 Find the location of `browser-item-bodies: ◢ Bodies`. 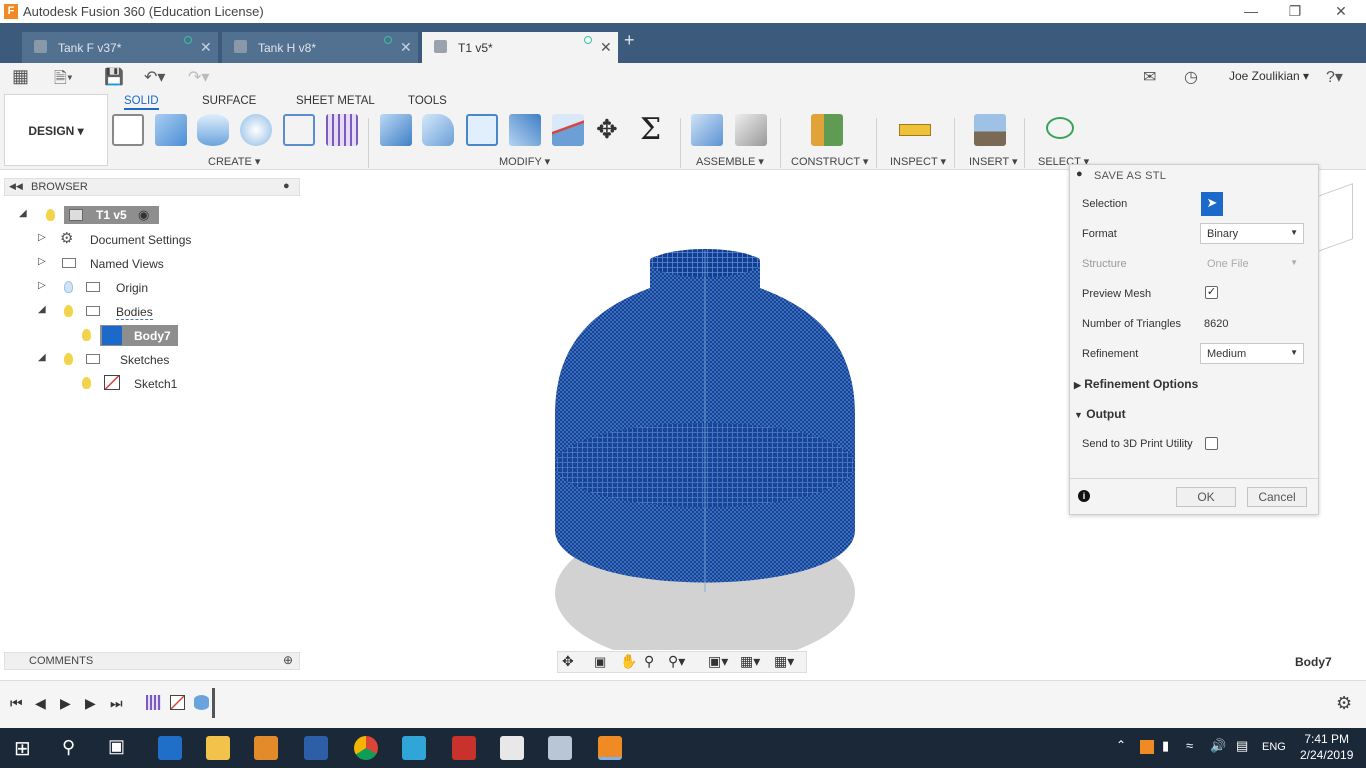

browser-item-bodies: ◢ Bodies is located at coordinates (154, 311).